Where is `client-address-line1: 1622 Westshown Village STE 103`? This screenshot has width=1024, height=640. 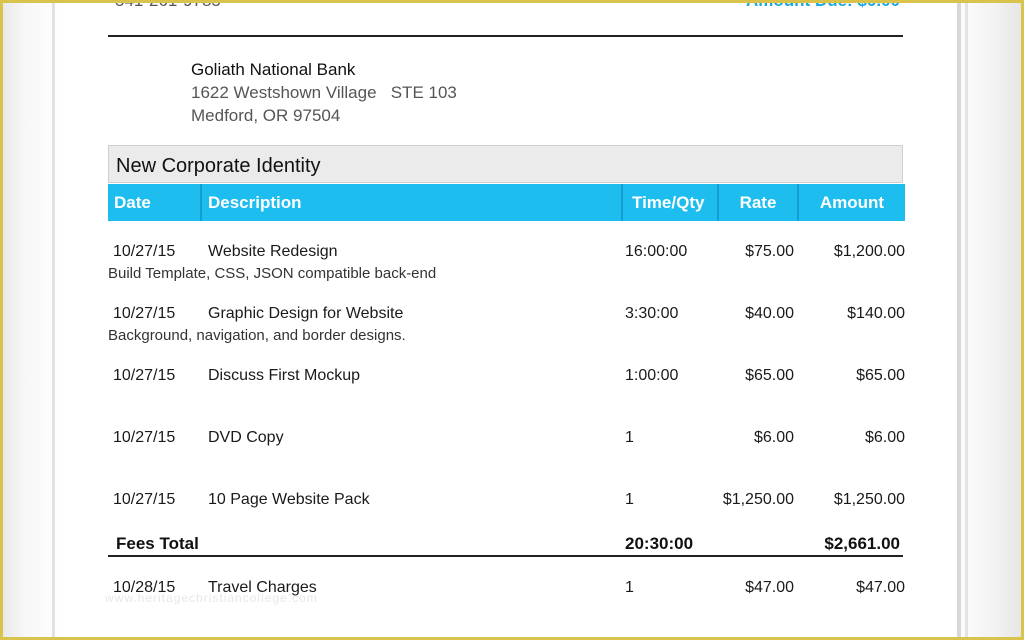 client-address-line1: 1622 Westshown Village STE 103 is located at coordinates (324, 92).